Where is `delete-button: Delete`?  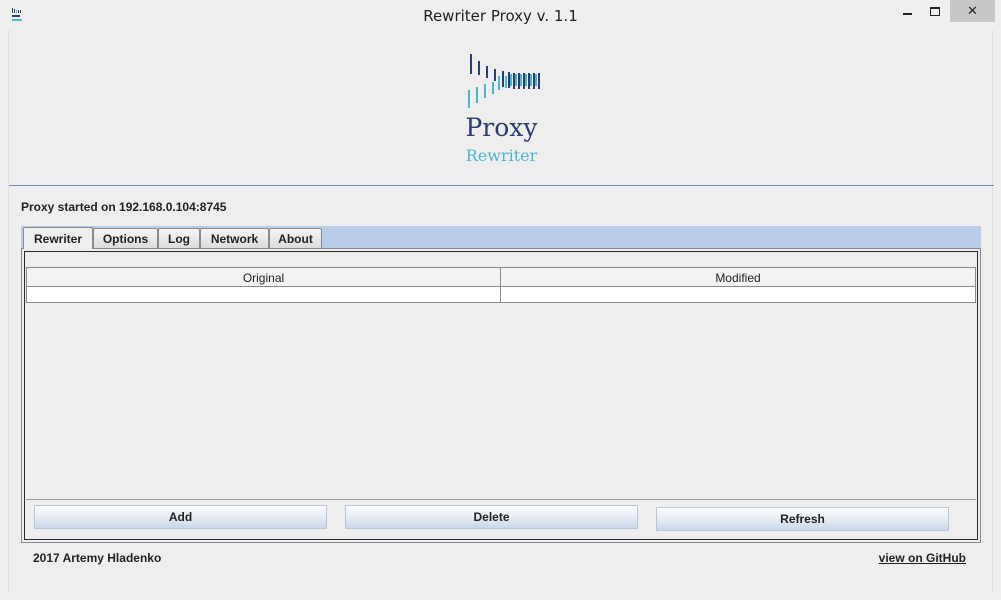 delete-button: Delete is located at coordinates (491, 517).